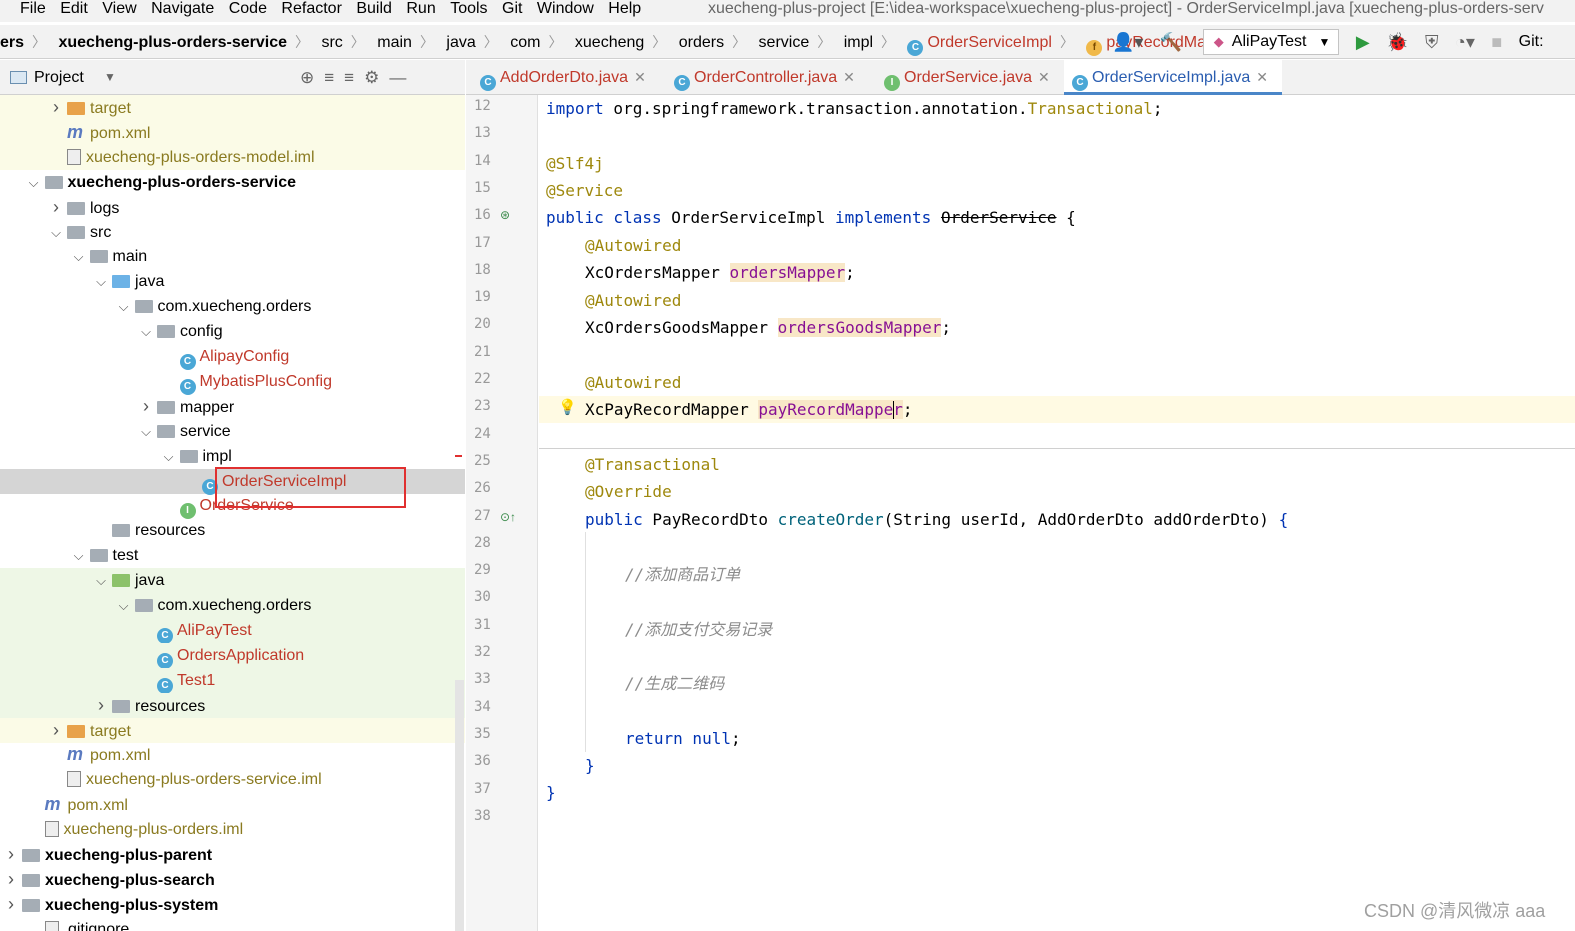  What do you see at coordinates (232, 232) in the screenshot?
I see `tree-item: ⌵ src` at bounding box center [232, 232].